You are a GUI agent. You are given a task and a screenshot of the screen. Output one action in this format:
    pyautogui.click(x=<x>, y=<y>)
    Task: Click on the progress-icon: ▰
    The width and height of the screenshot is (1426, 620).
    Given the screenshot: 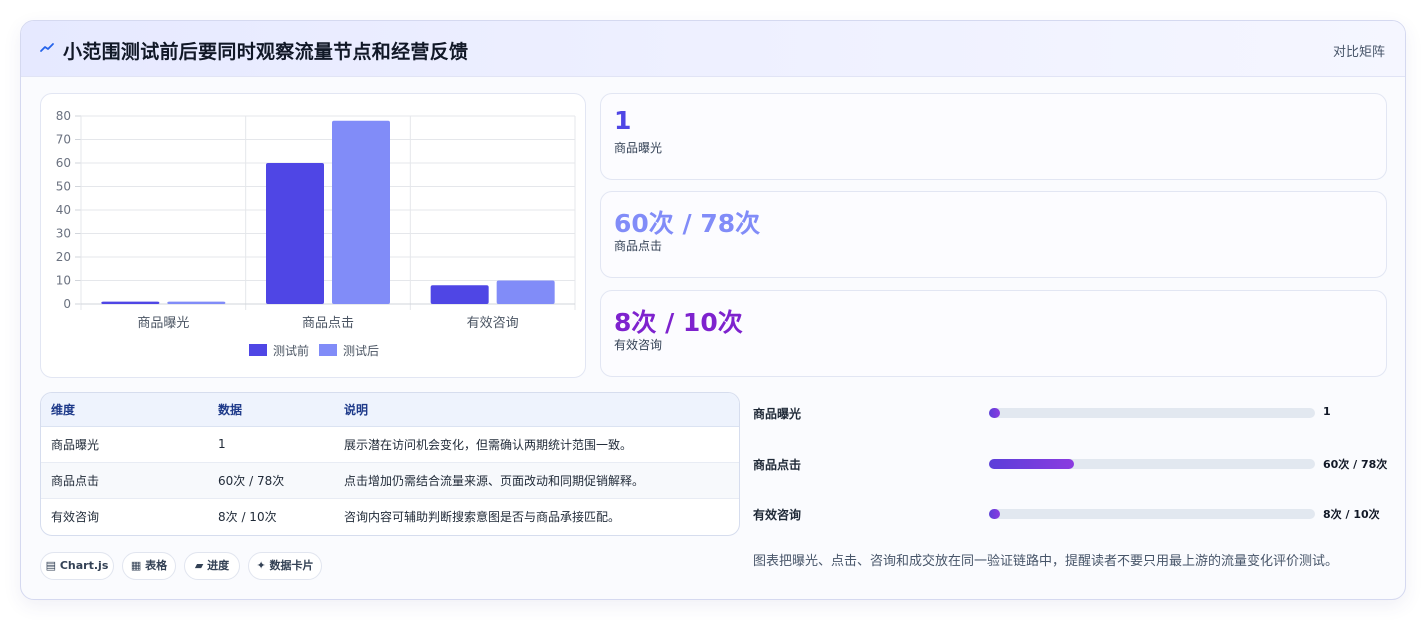 What is the action you would take?
    pyautogui.click(x=199, y=565)
    